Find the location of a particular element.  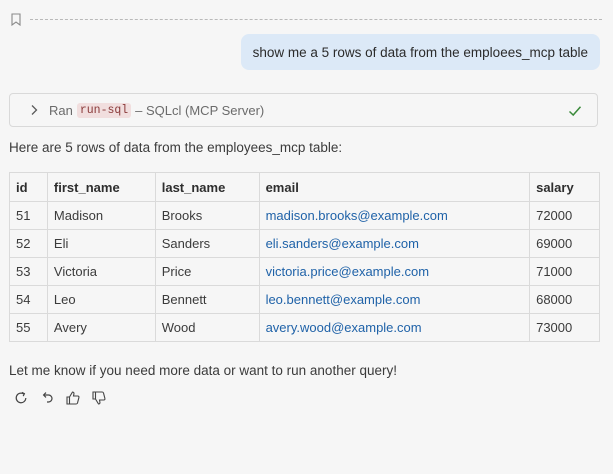

table-cell: 68000 is located at coordinates (564, 299).